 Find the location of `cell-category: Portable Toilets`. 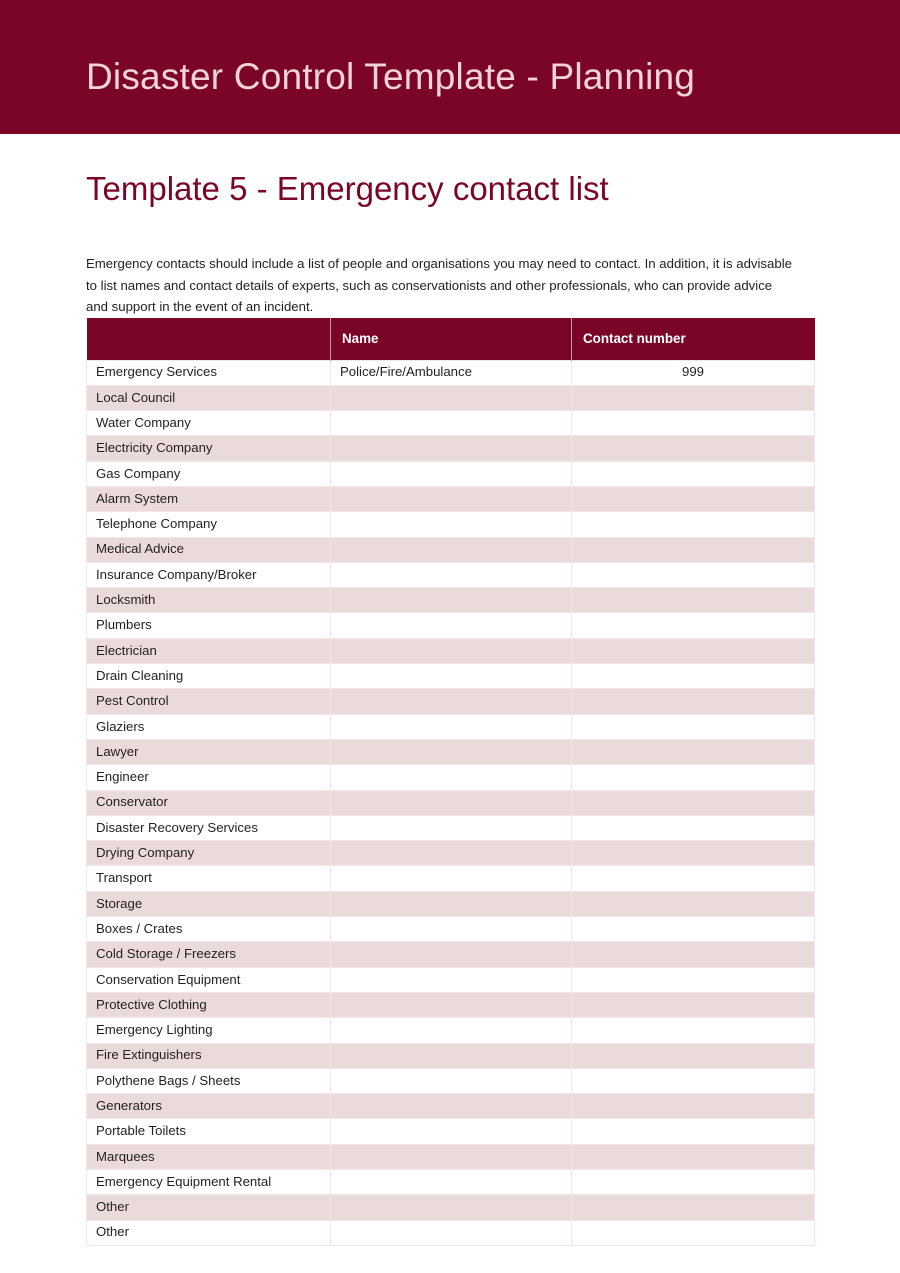

cell-category: Portable Toilets is located at coordinates (208, 1131).